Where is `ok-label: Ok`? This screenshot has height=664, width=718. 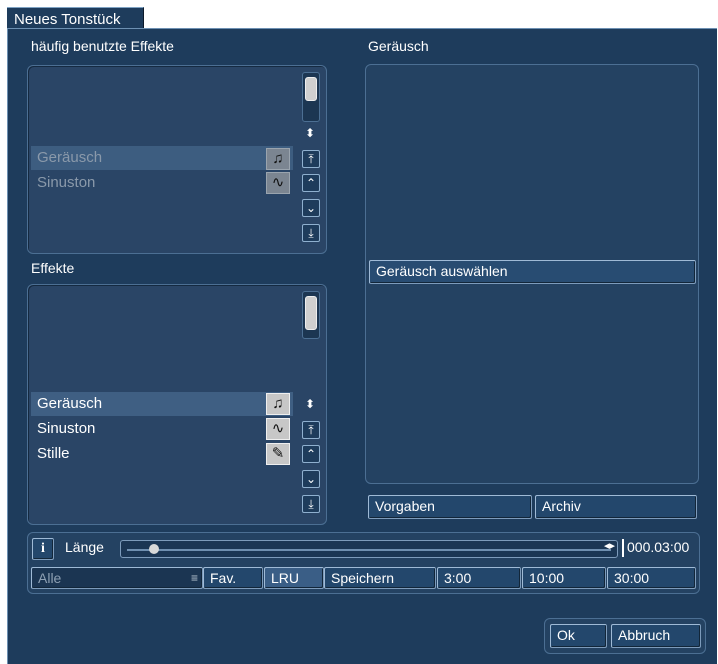
ok-label: Ok is located at coordinates (566, 635).